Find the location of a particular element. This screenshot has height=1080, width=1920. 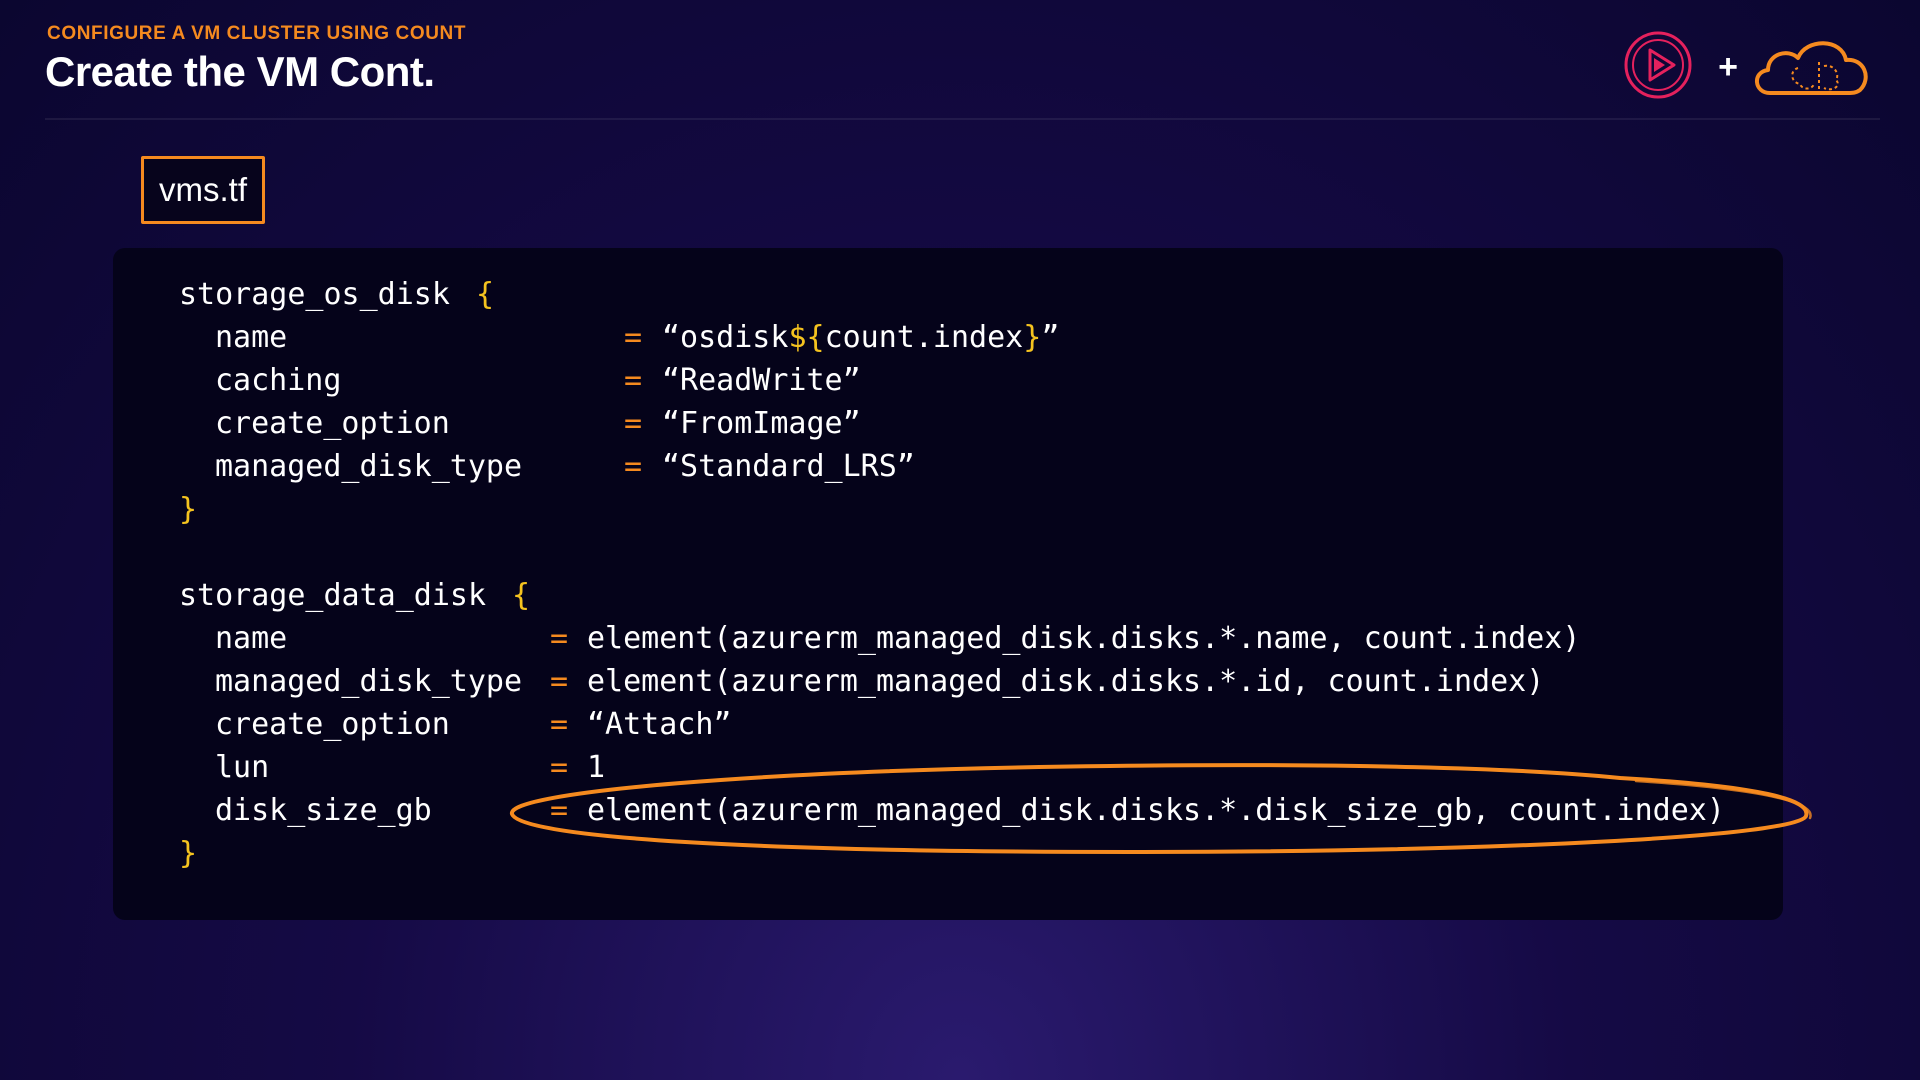

pluralsight-play-logo-icon is located at coordinates (1658, 65).